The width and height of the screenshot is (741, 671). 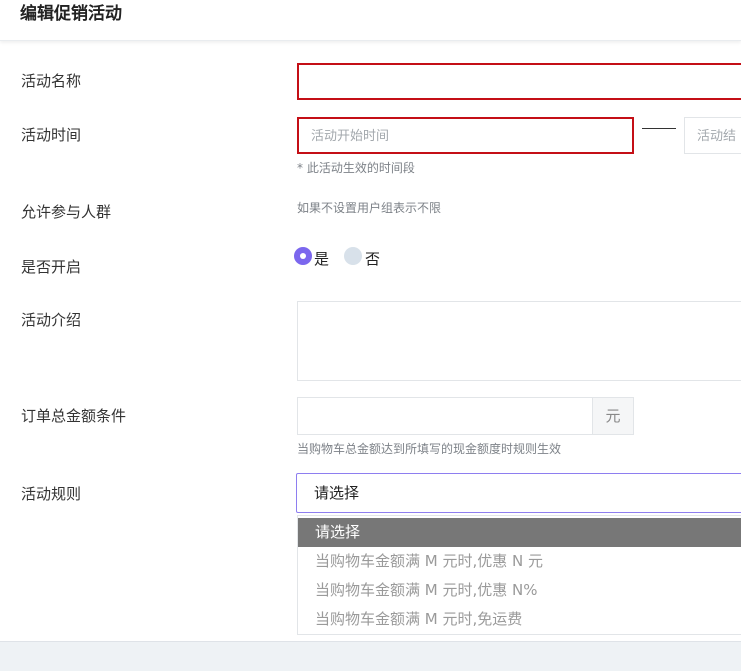 I want to click on rule-label: 活动规则, so click(x=51, y=494).